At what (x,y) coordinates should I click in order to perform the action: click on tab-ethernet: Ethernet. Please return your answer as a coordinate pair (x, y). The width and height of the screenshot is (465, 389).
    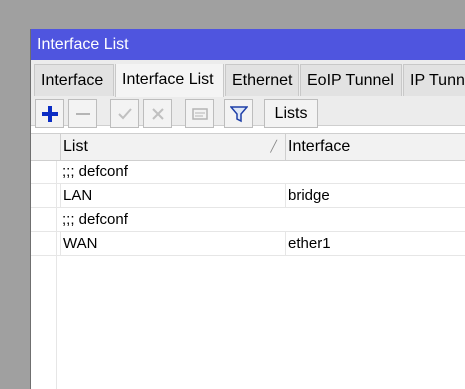
    Looking at the image, I should click on (262, 80).